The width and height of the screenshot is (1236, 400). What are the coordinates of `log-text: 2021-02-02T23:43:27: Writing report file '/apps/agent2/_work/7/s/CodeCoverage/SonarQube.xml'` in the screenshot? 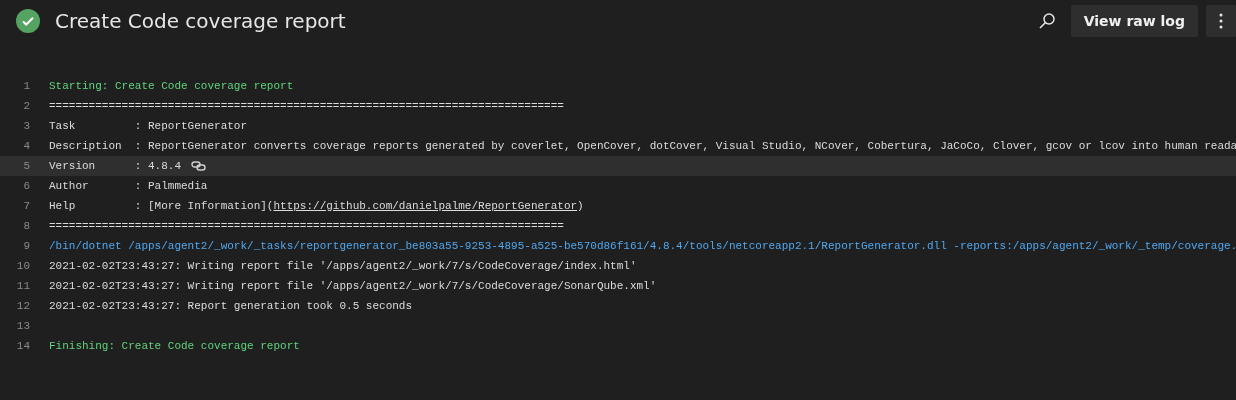 It's located at (353, 286).